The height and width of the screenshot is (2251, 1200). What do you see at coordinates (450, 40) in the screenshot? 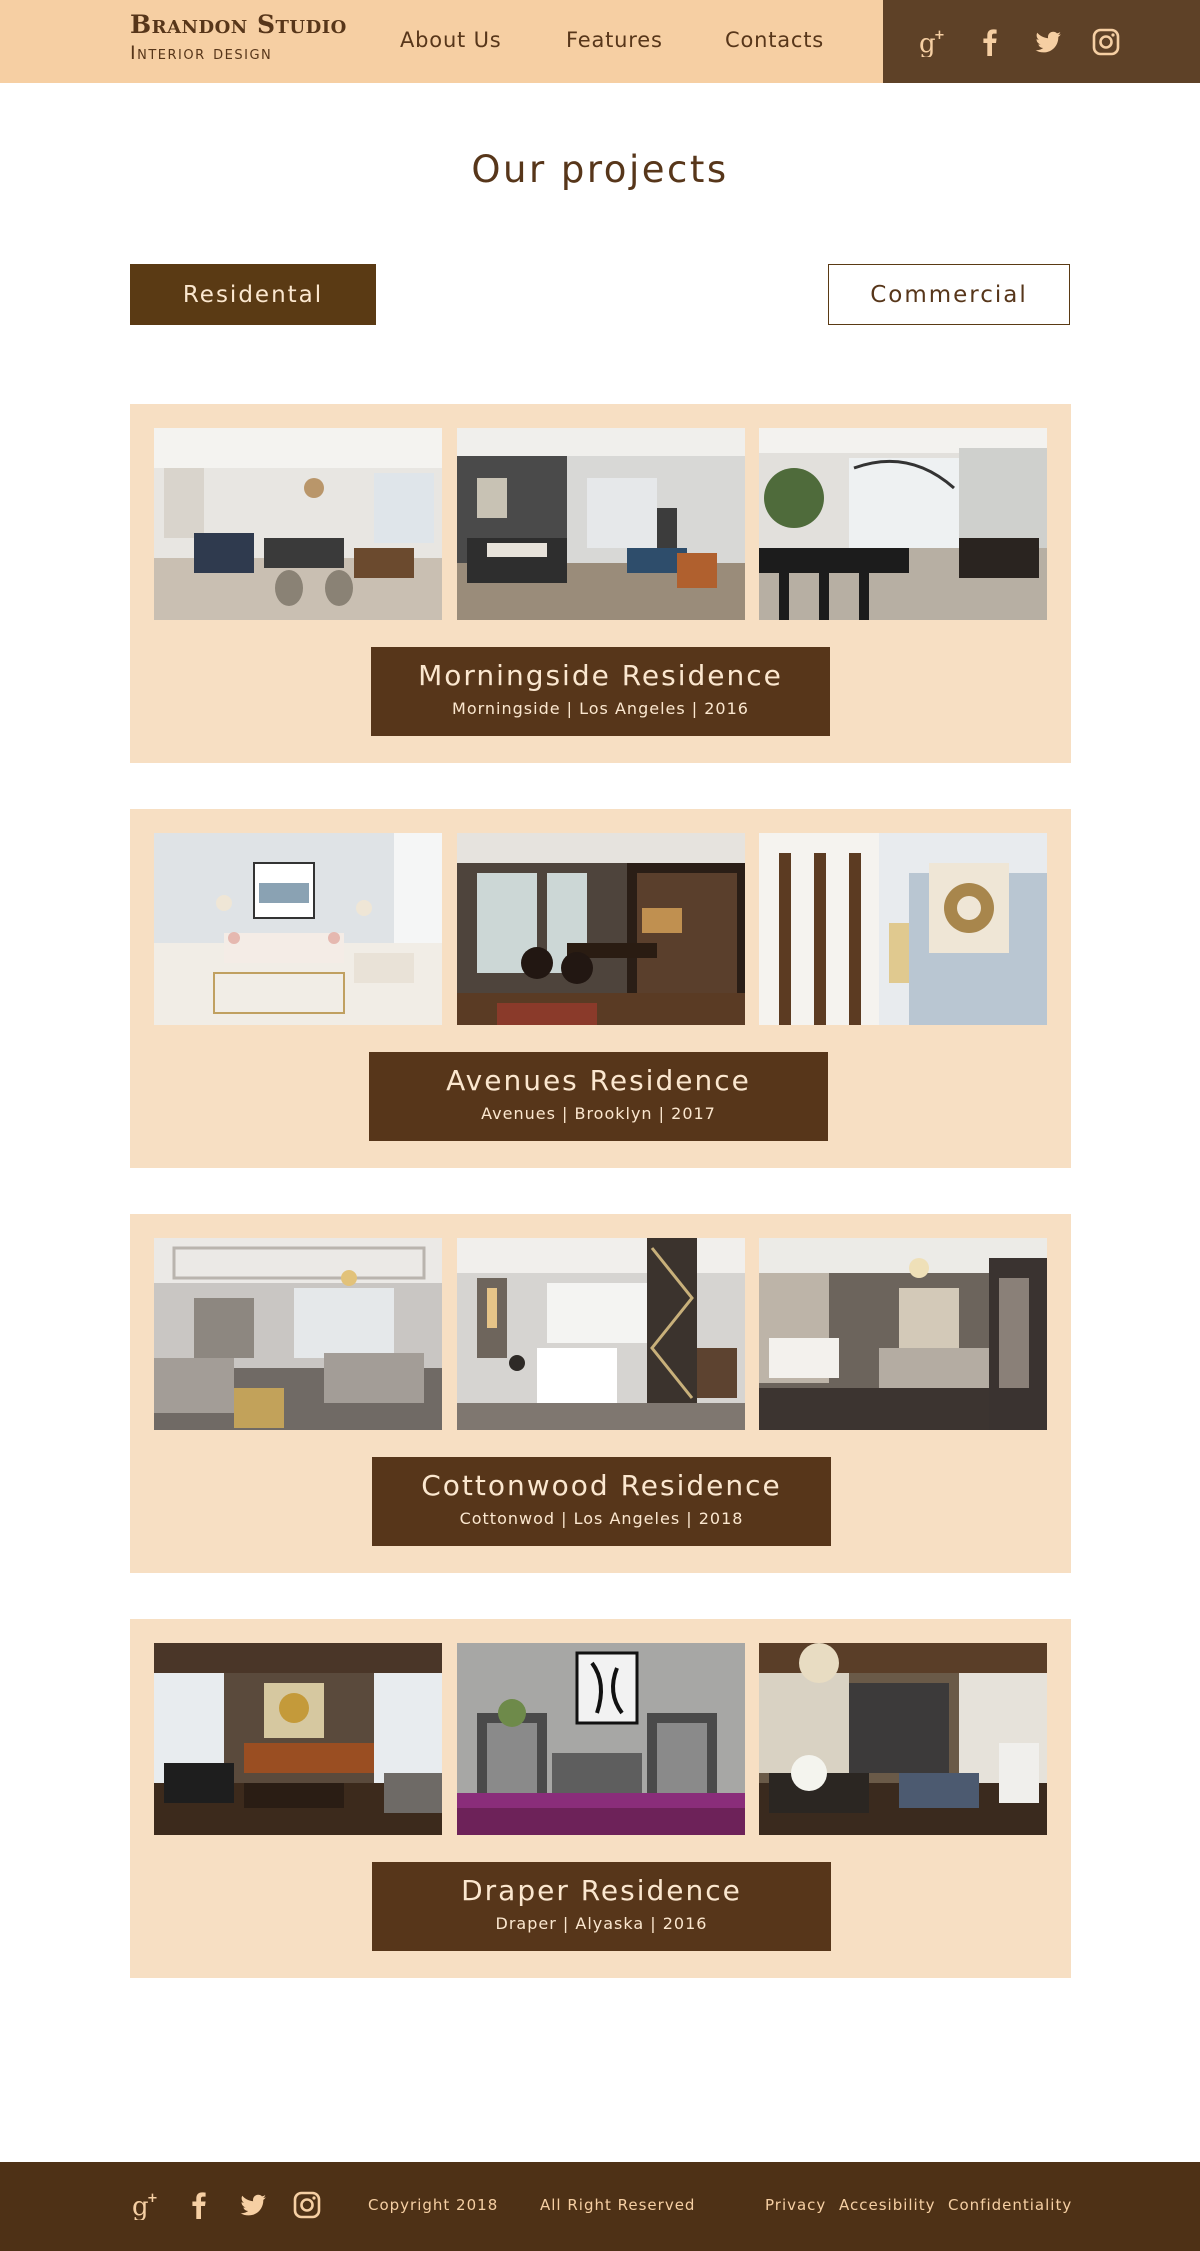
I see `nav-about-us: About Us` at bounding box center [450, 40].